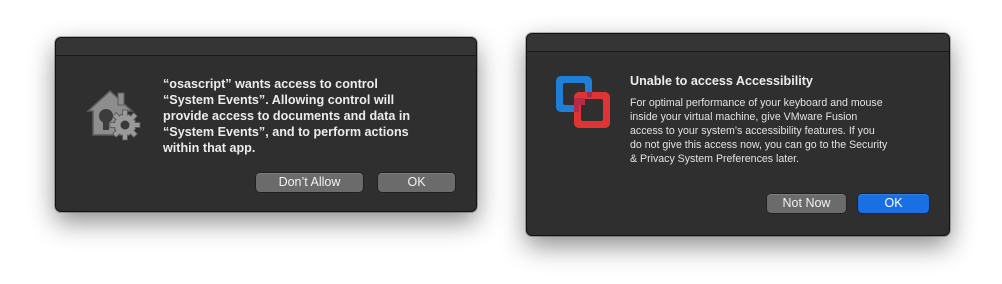 The image size is (1002, 284). Describe the element at coordinates (114, 113) in the screenshot. I see `security-preferences-gear-icon` at that location.